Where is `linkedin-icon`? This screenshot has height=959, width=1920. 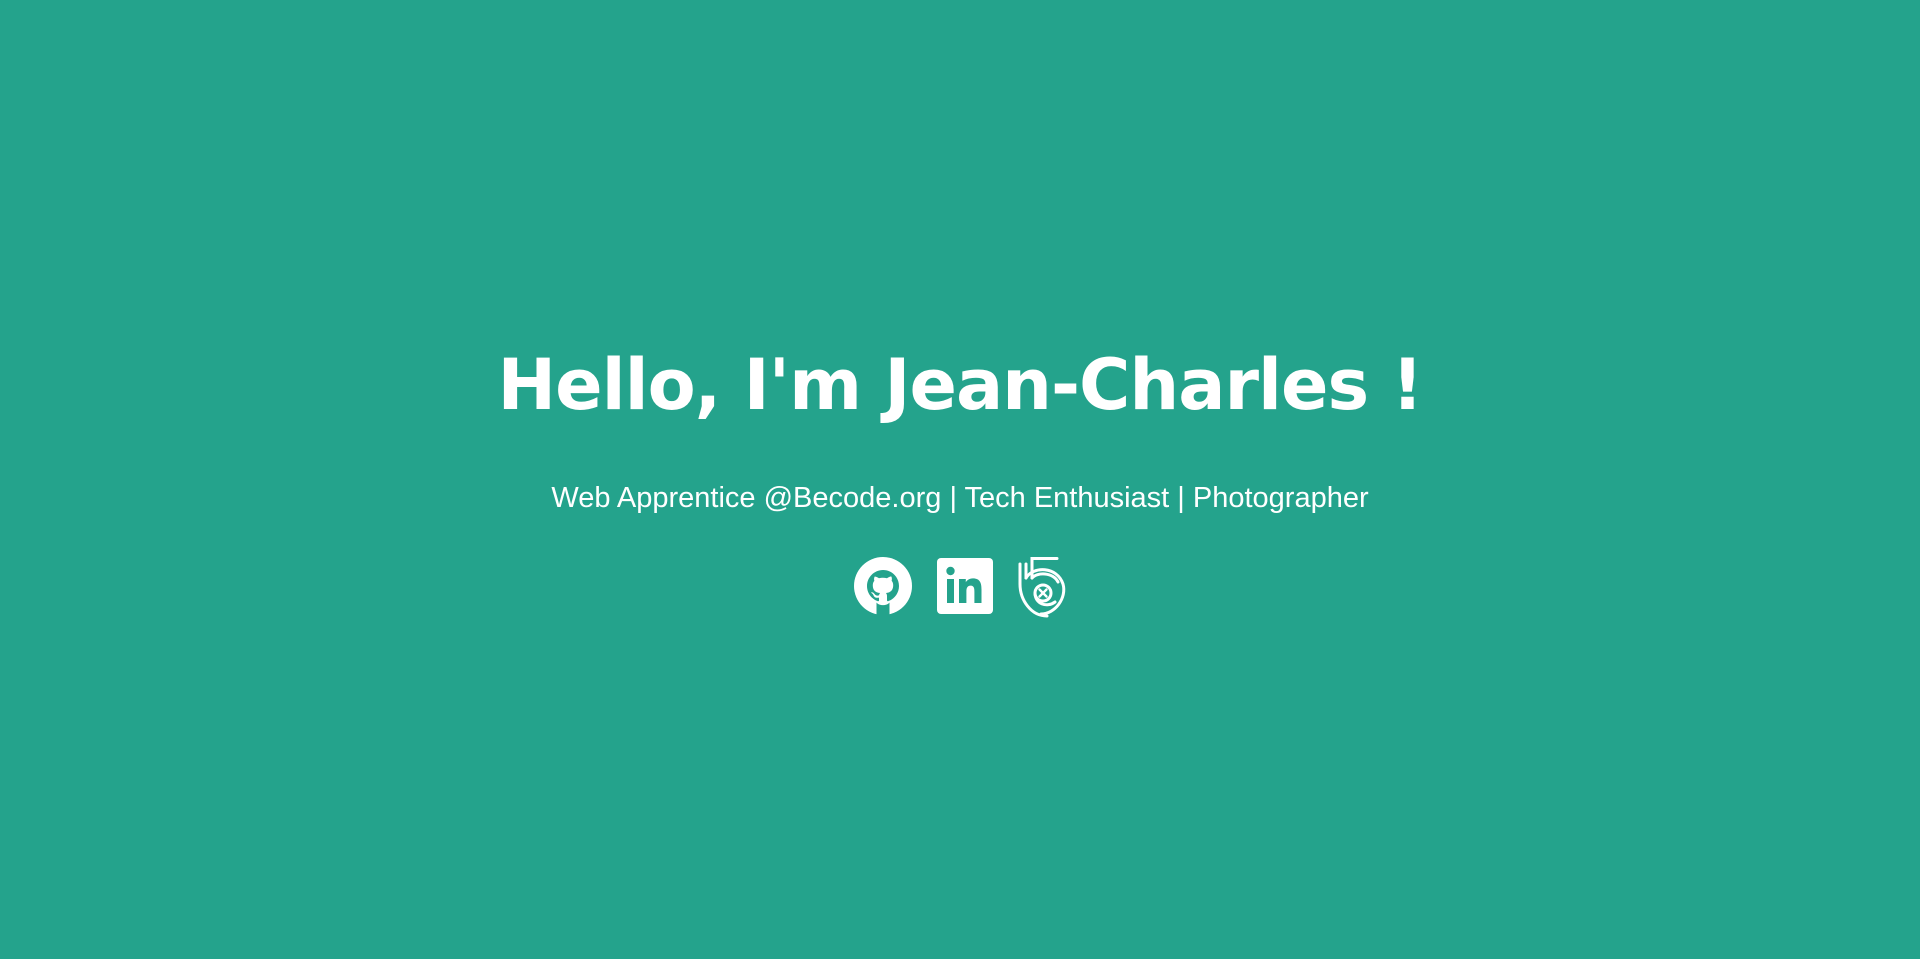
linkedin-icon is located at coordinates (965, 586).